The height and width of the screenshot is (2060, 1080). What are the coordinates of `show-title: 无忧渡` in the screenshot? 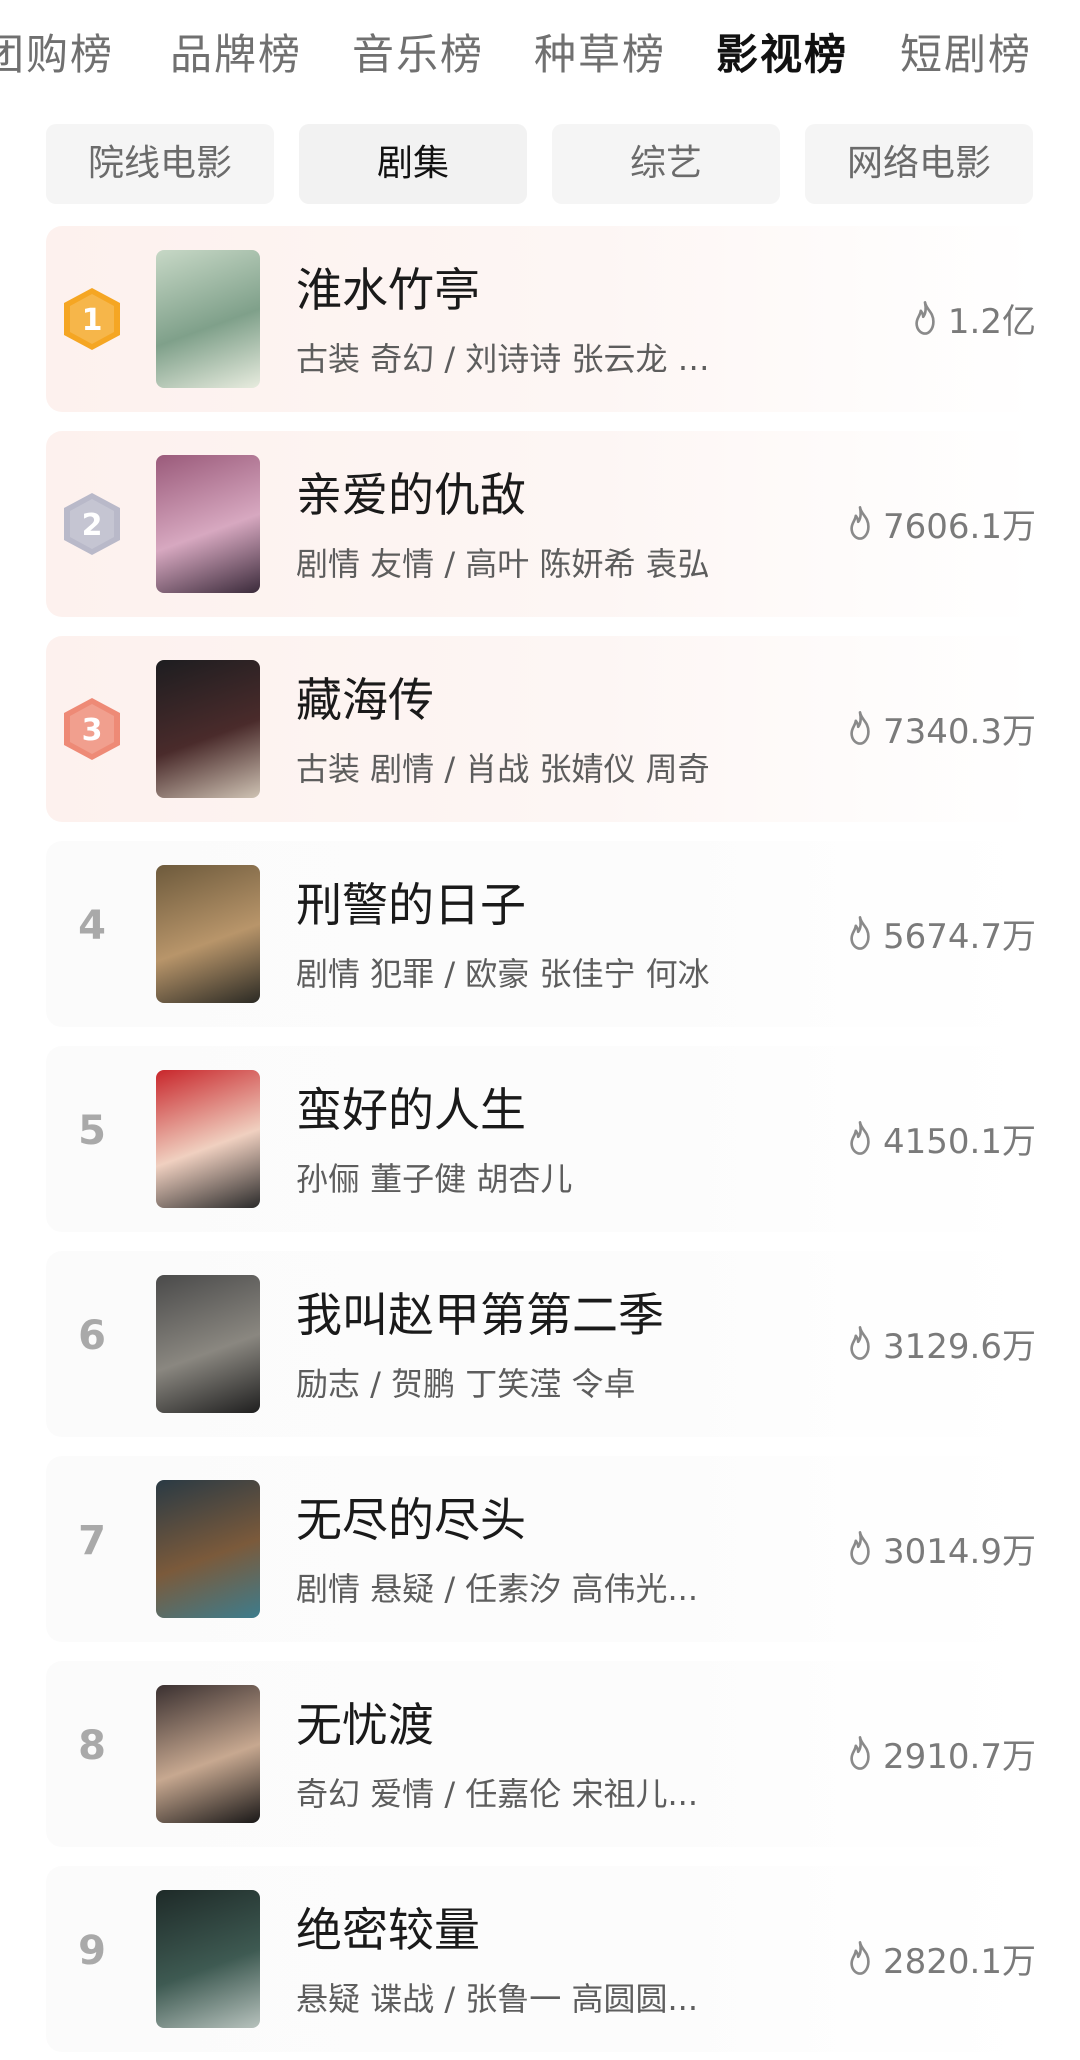 It's located at (365, 1722).